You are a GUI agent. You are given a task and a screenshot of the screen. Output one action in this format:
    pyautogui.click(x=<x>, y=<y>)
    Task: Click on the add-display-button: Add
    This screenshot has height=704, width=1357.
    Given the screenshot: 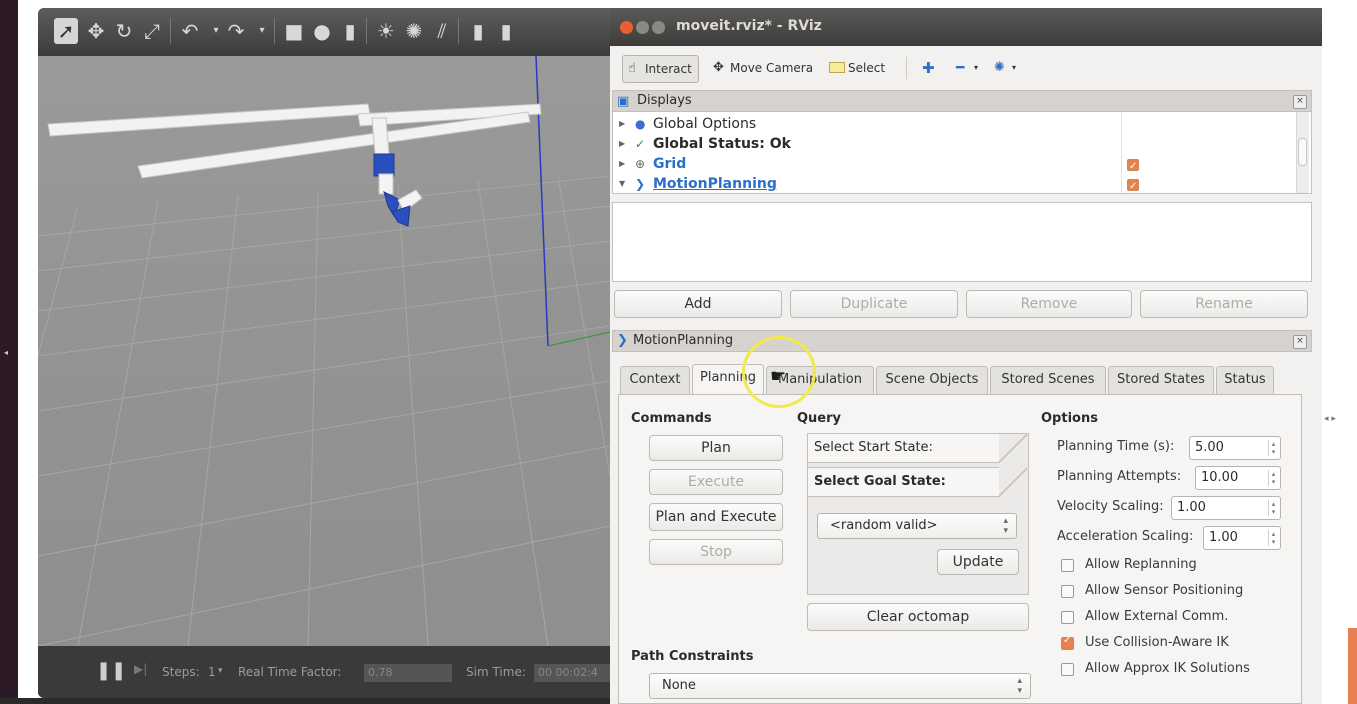 What is the action you would take?
    pyautogui.click(x=698, y=304)
    